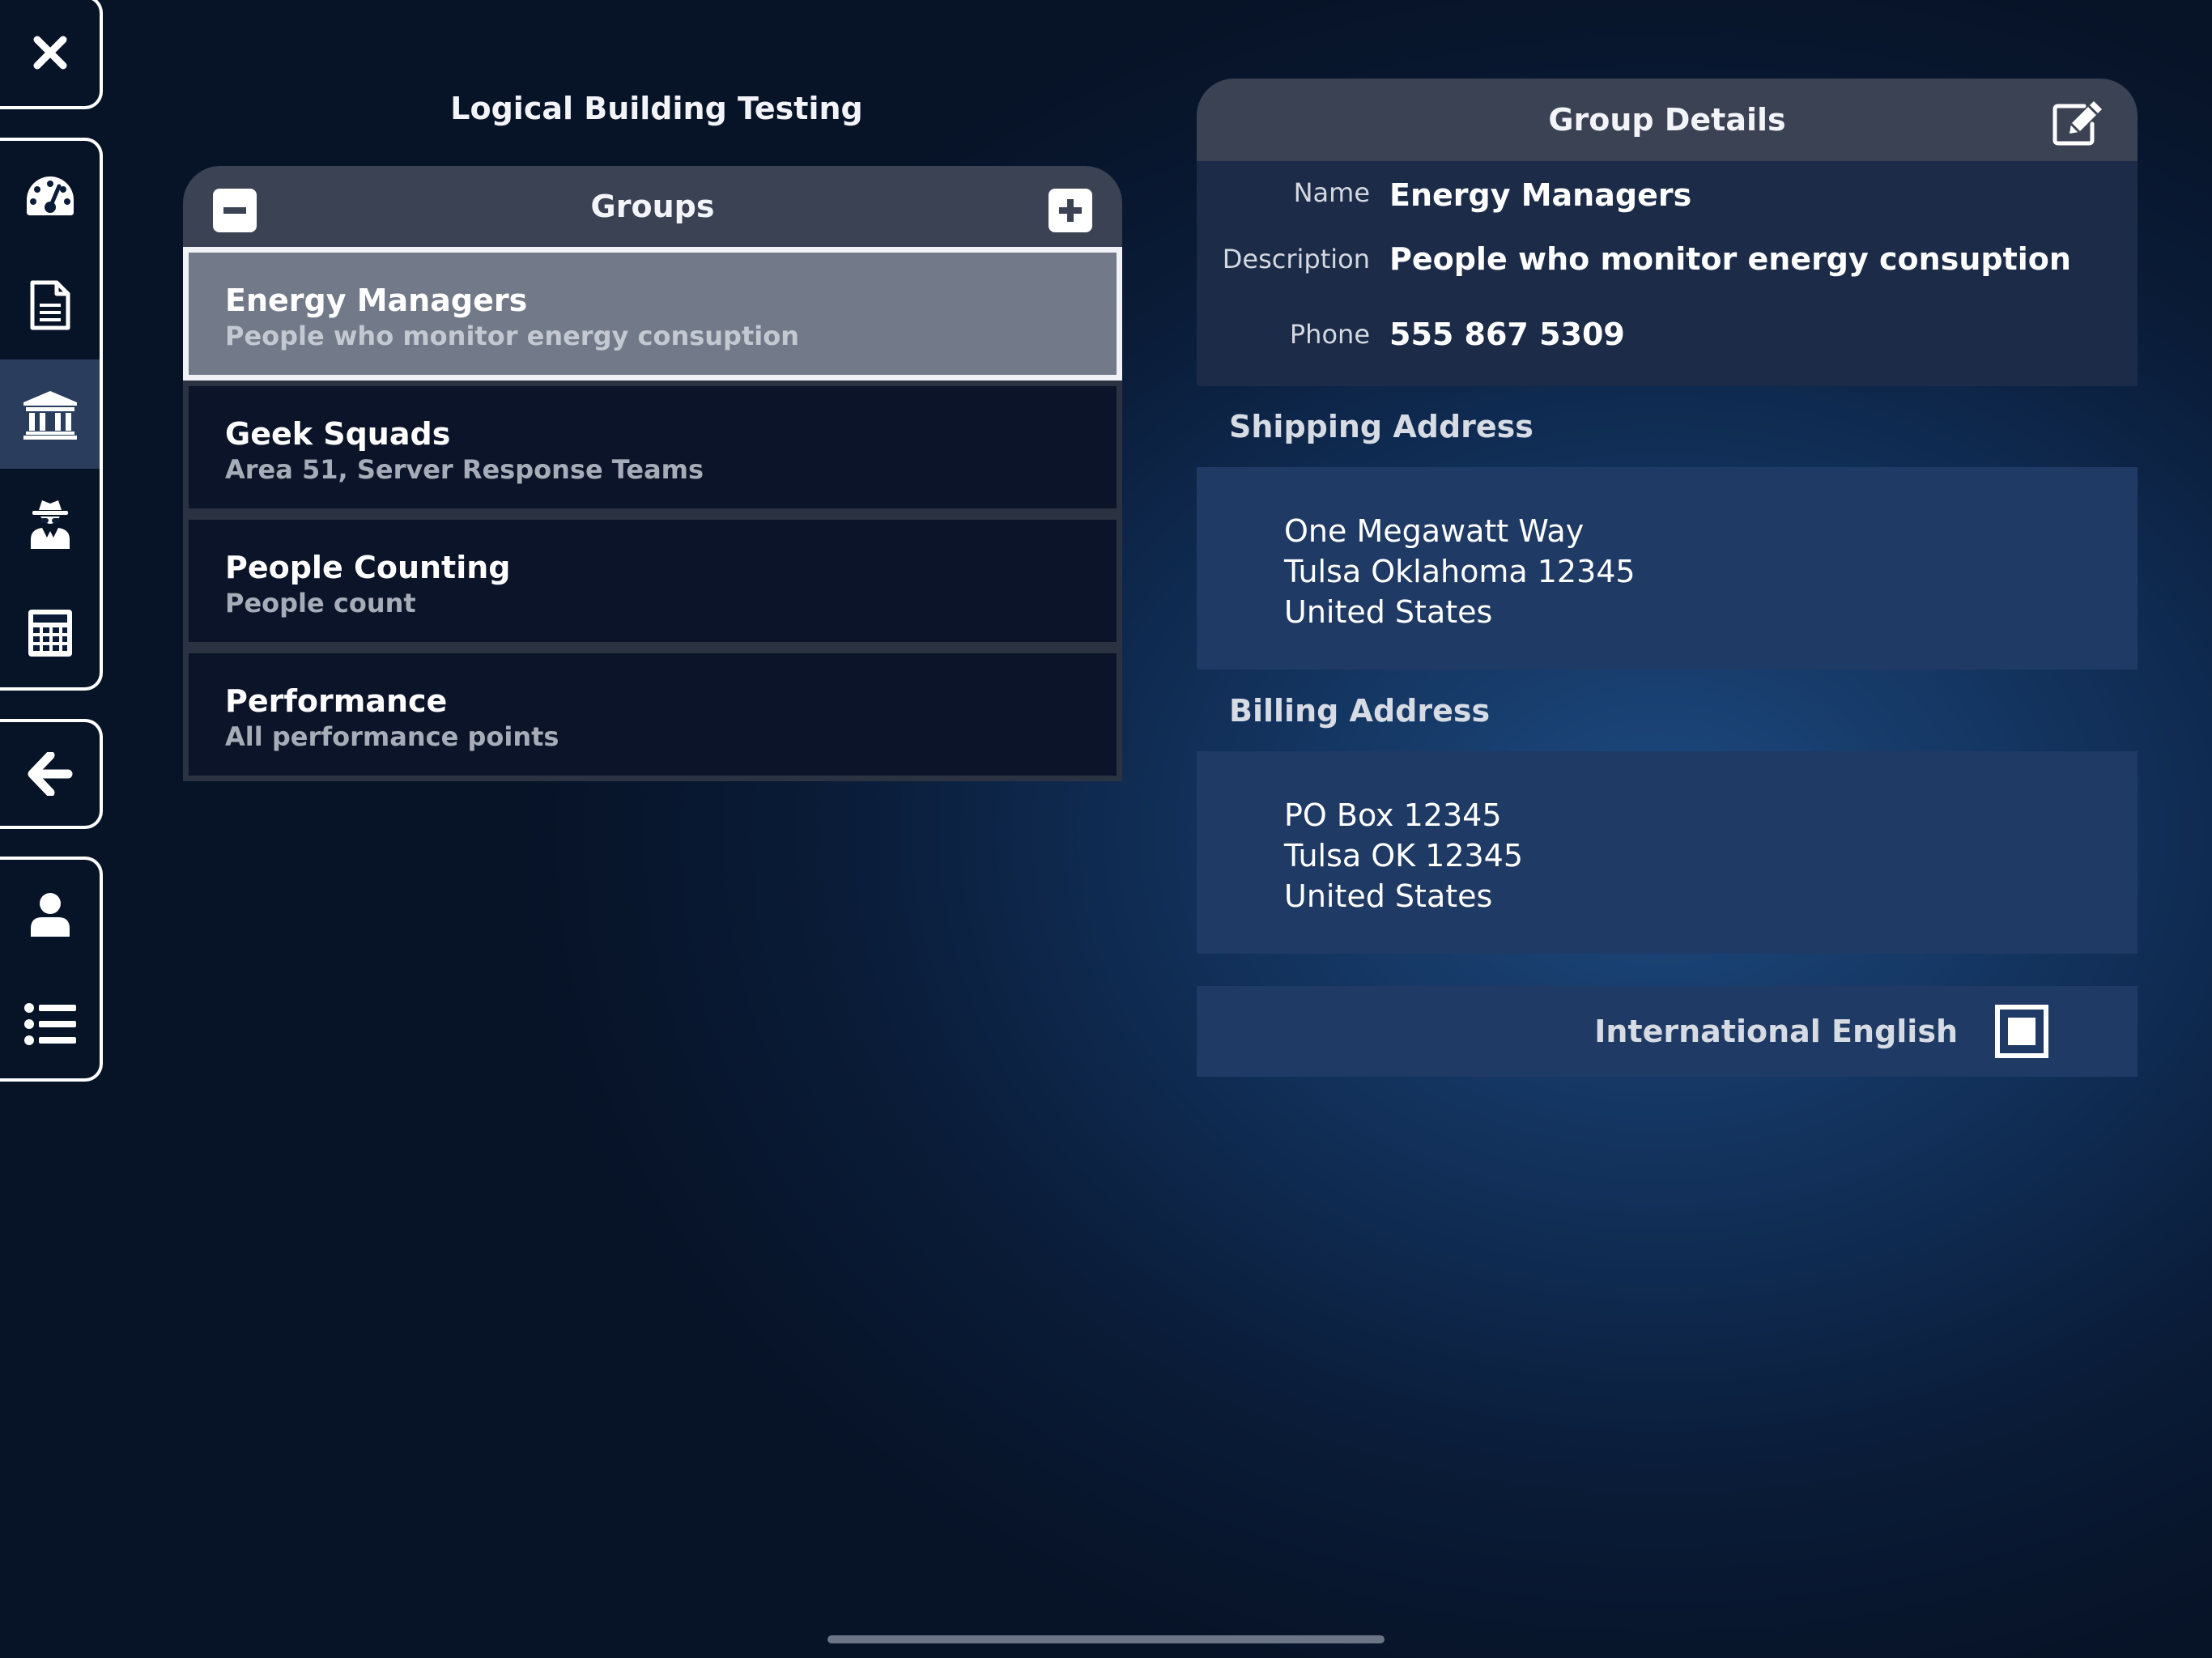 The width and height of the screenshot is (2212, 1658). Describe the element at coordinates (464, 469) in the screenshot. I see `group-description: Area 51, Server Response Teams` at that location.